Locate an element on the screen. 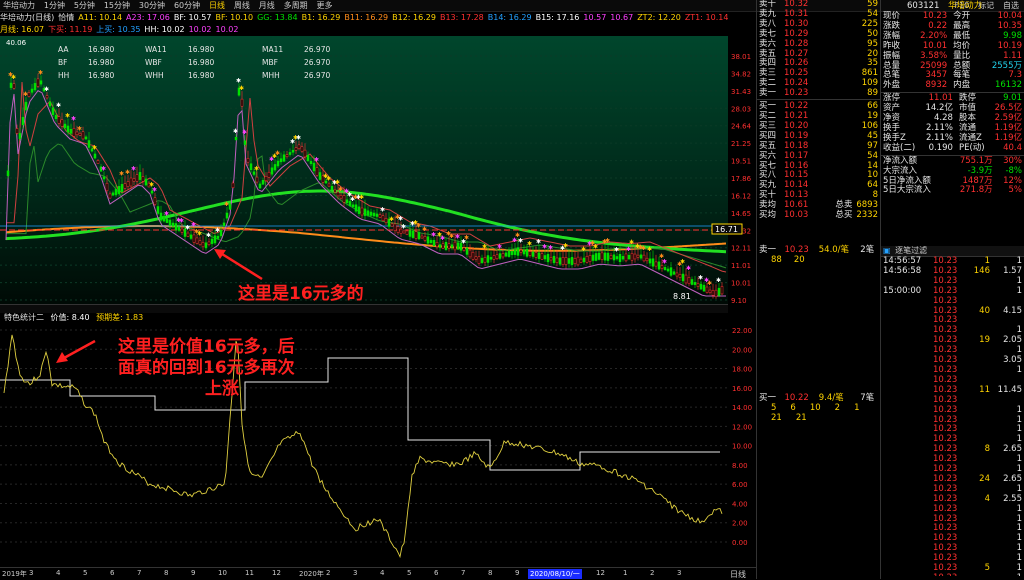 This screenshot has height=580, width=1024. price-tick-label: 28.03 is located at coordinates (741, 109).